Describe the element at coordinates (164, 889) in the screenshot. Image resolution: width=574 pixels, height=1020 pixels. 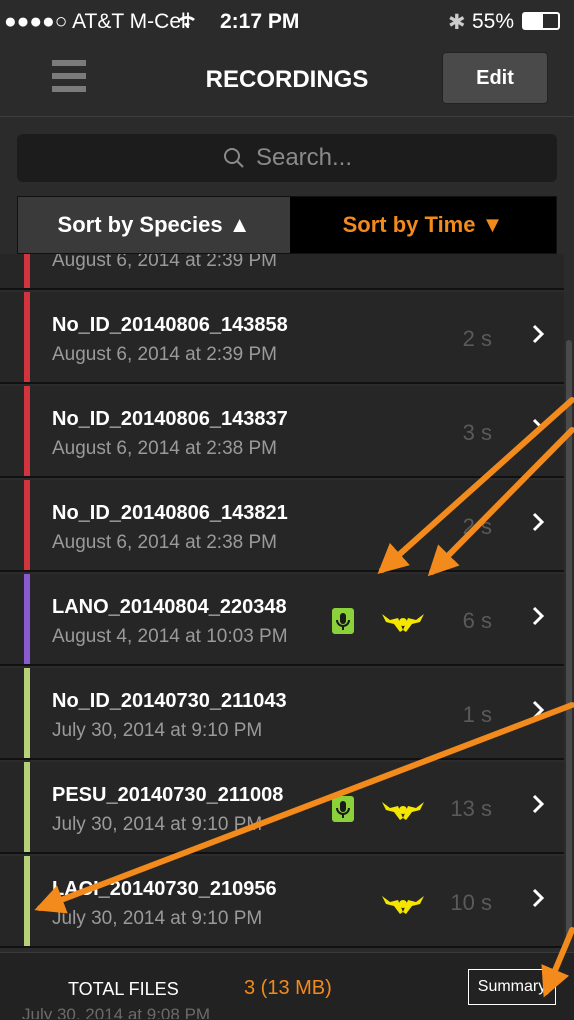
I see `recording-name: LACI_20140730_210956` at that location.